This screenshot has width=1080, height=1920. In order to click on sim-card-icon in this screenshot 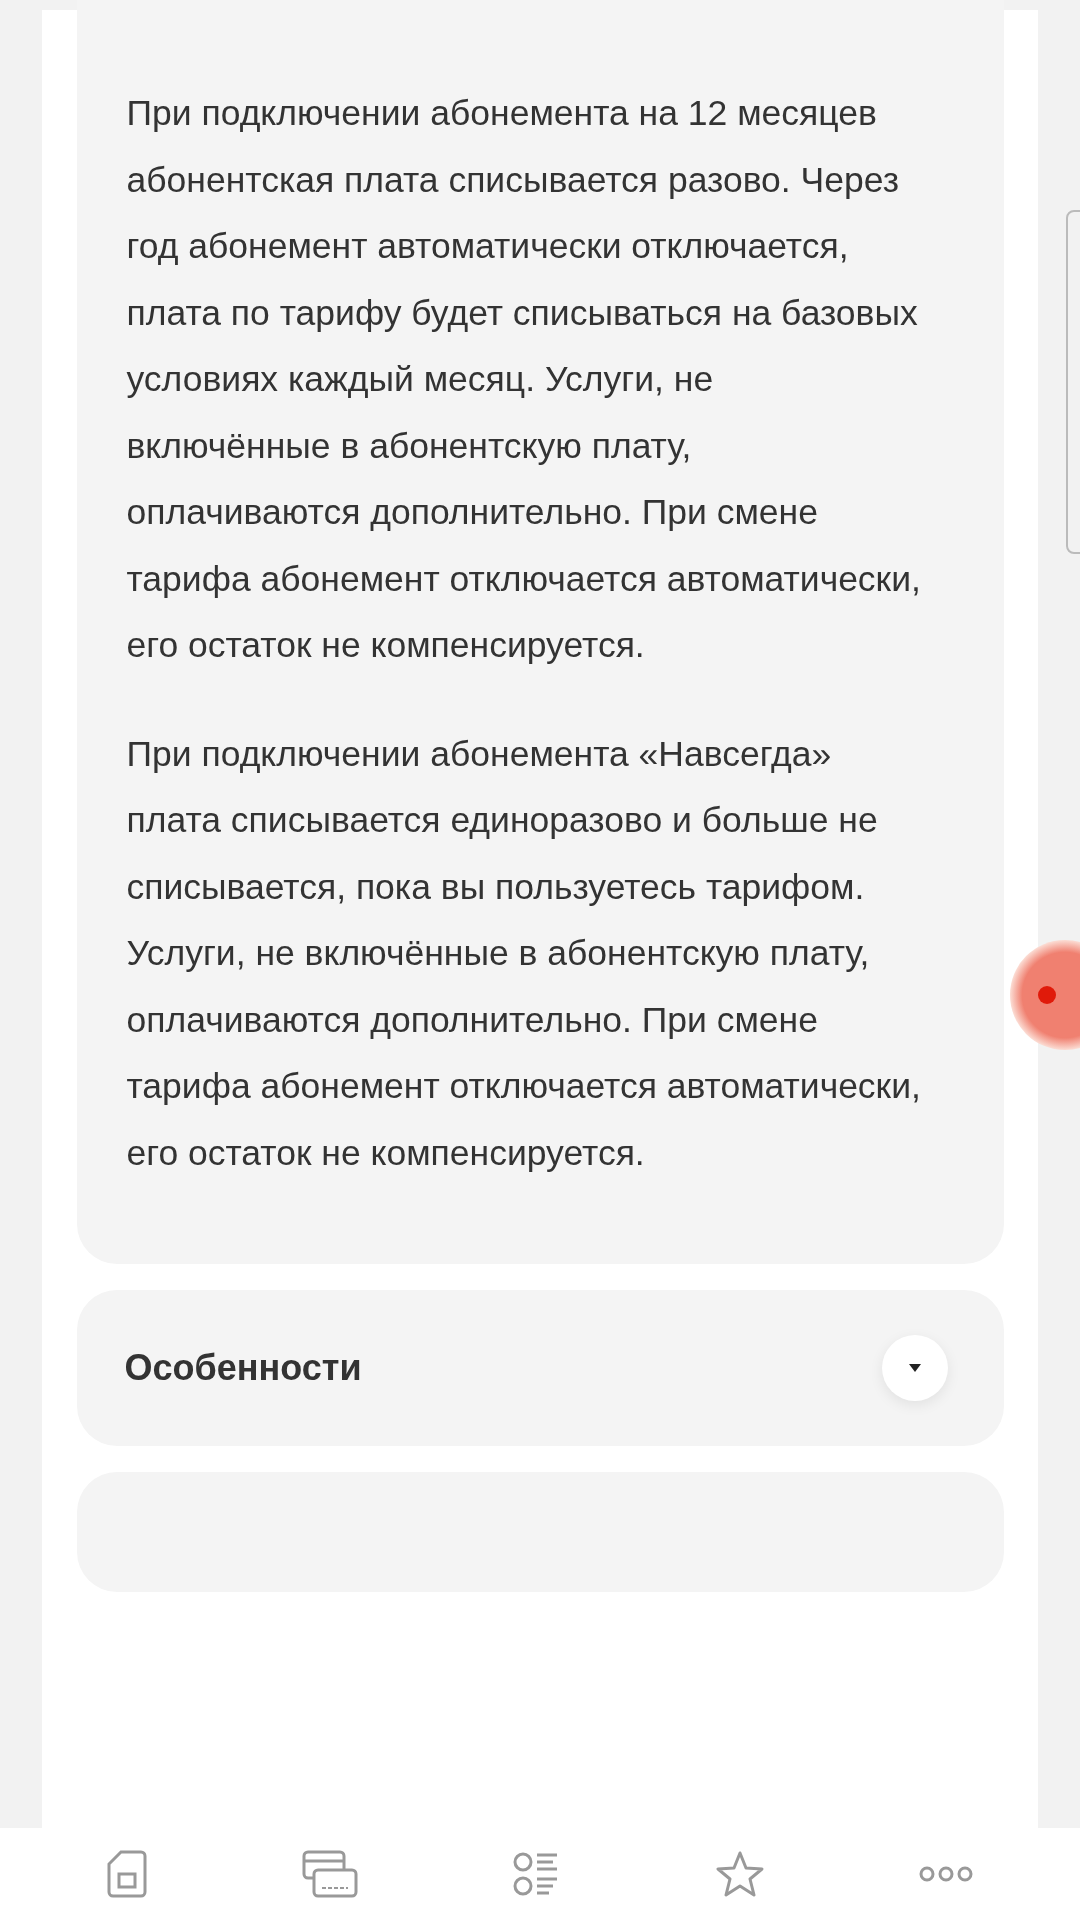, I will do `click(127, 1874)`.